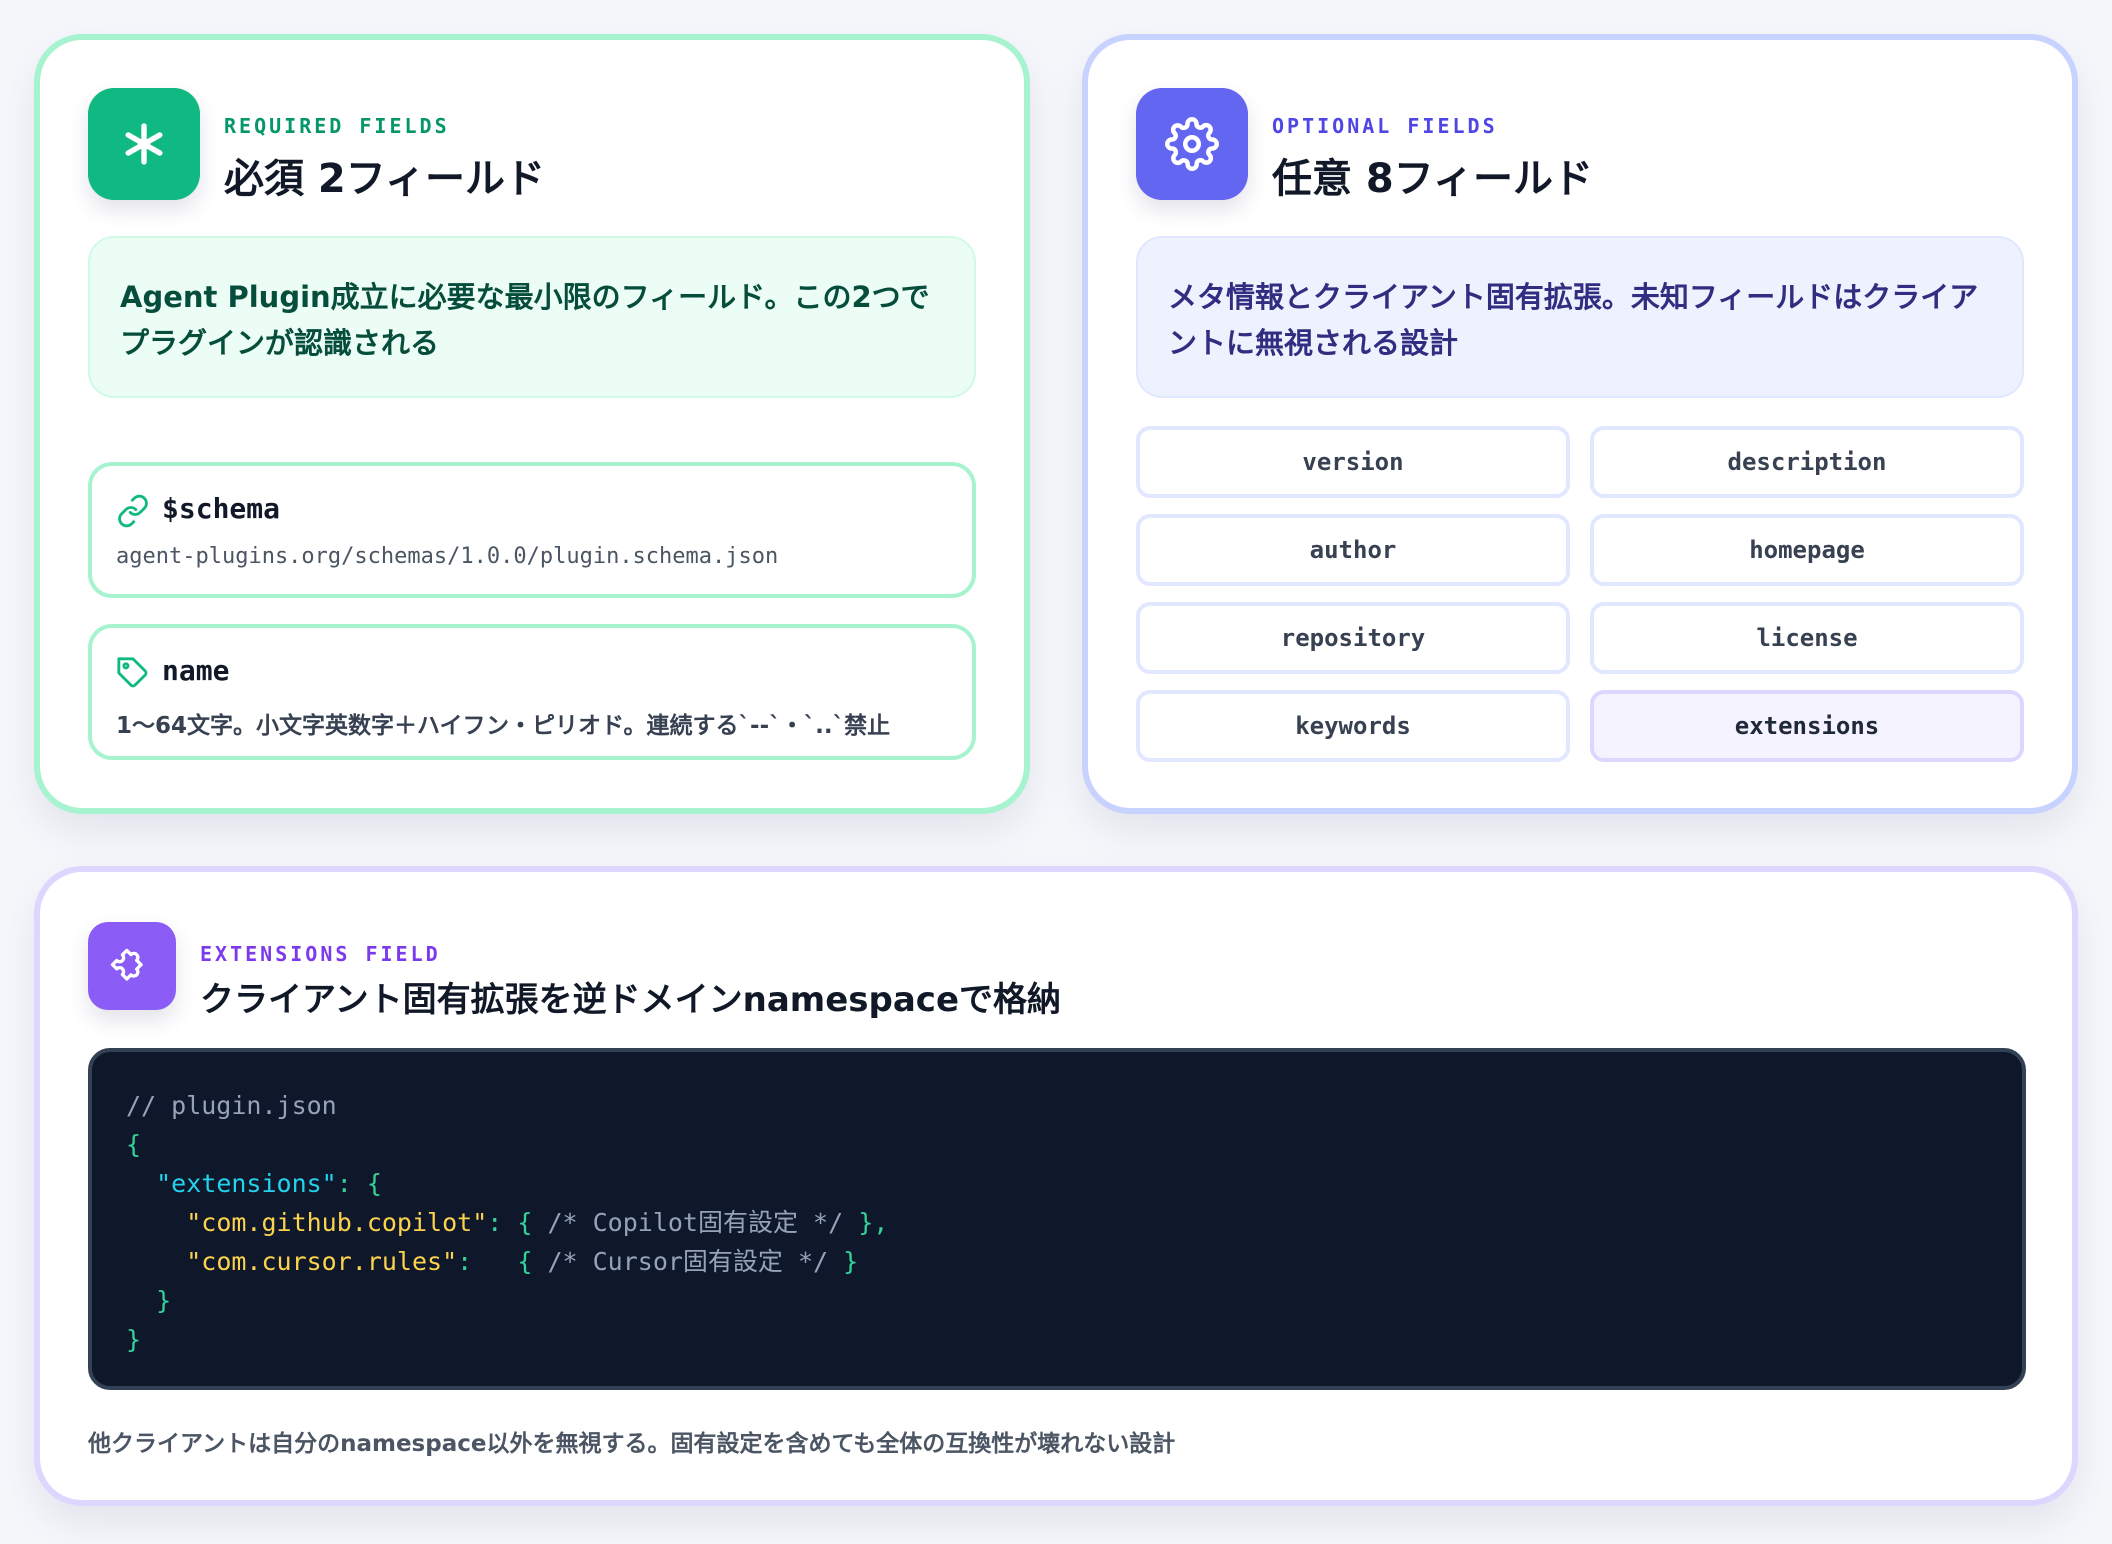  What do you see at coordinates (1432, 179) in the screenshot?
I see `optional-title: 任意 8フィールド` at bounding box center [1432, 179].